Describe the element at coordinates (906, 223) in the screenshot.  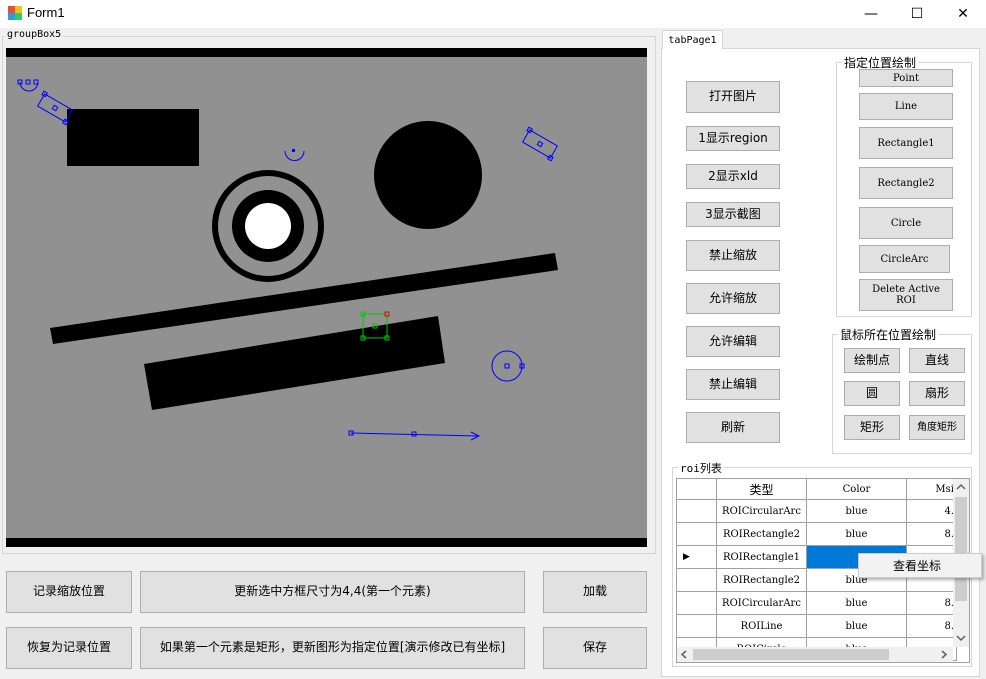
I see `draw-circle-button: Circle` at that location.